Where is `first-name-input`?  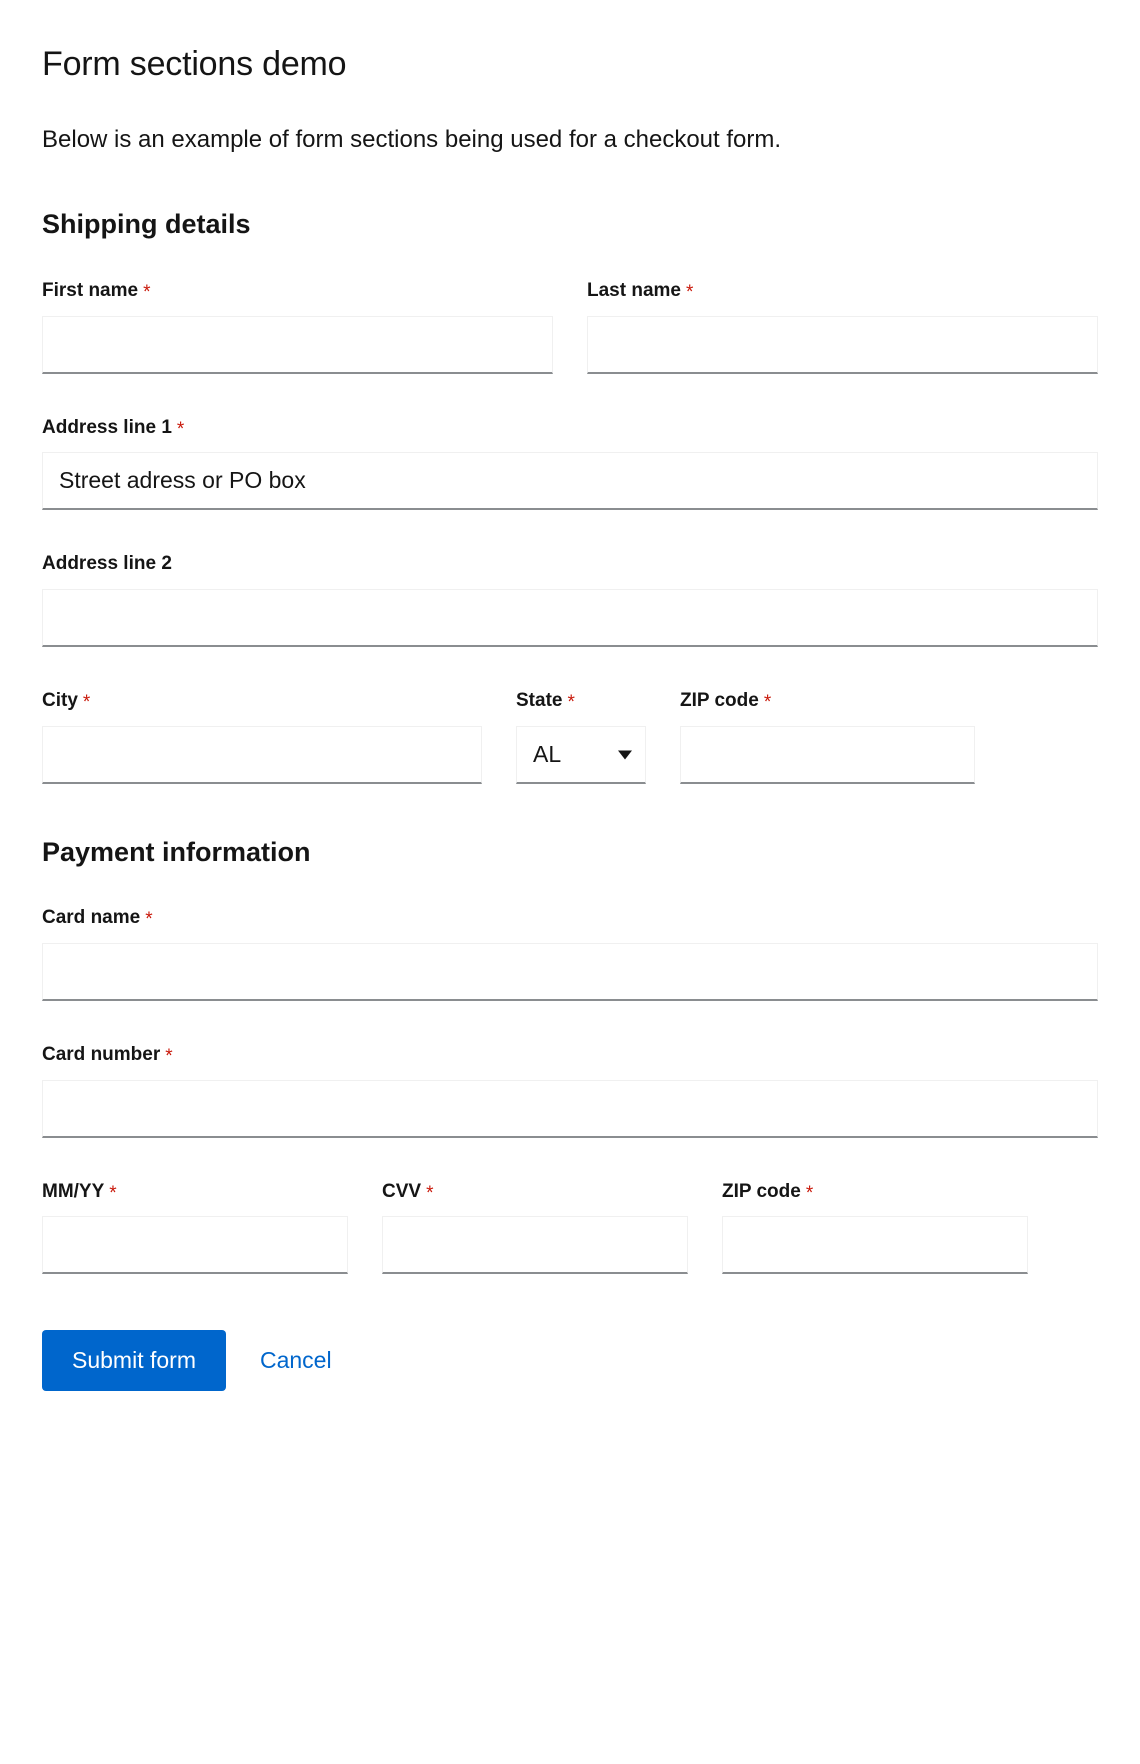 first-name-input is located at coordinates (297, 344).